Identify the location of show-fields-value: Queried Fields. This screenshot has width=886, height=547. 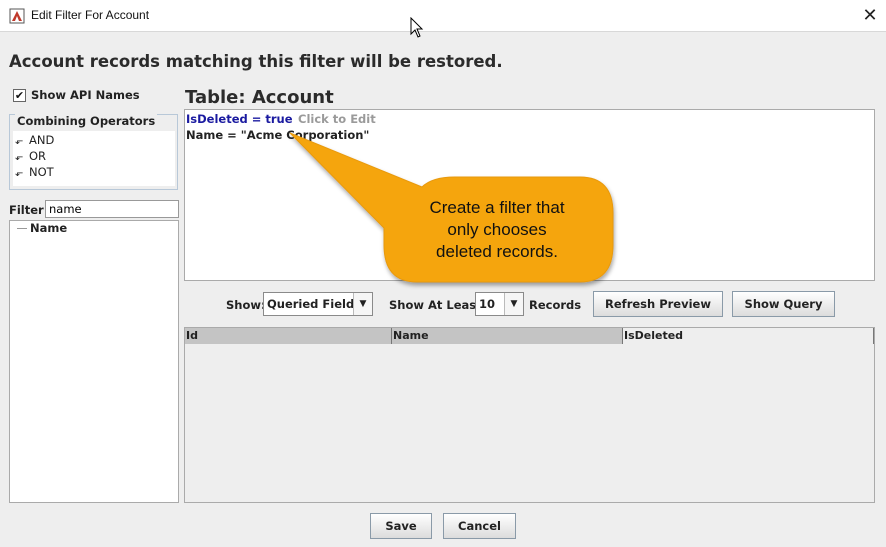
(314, 304).